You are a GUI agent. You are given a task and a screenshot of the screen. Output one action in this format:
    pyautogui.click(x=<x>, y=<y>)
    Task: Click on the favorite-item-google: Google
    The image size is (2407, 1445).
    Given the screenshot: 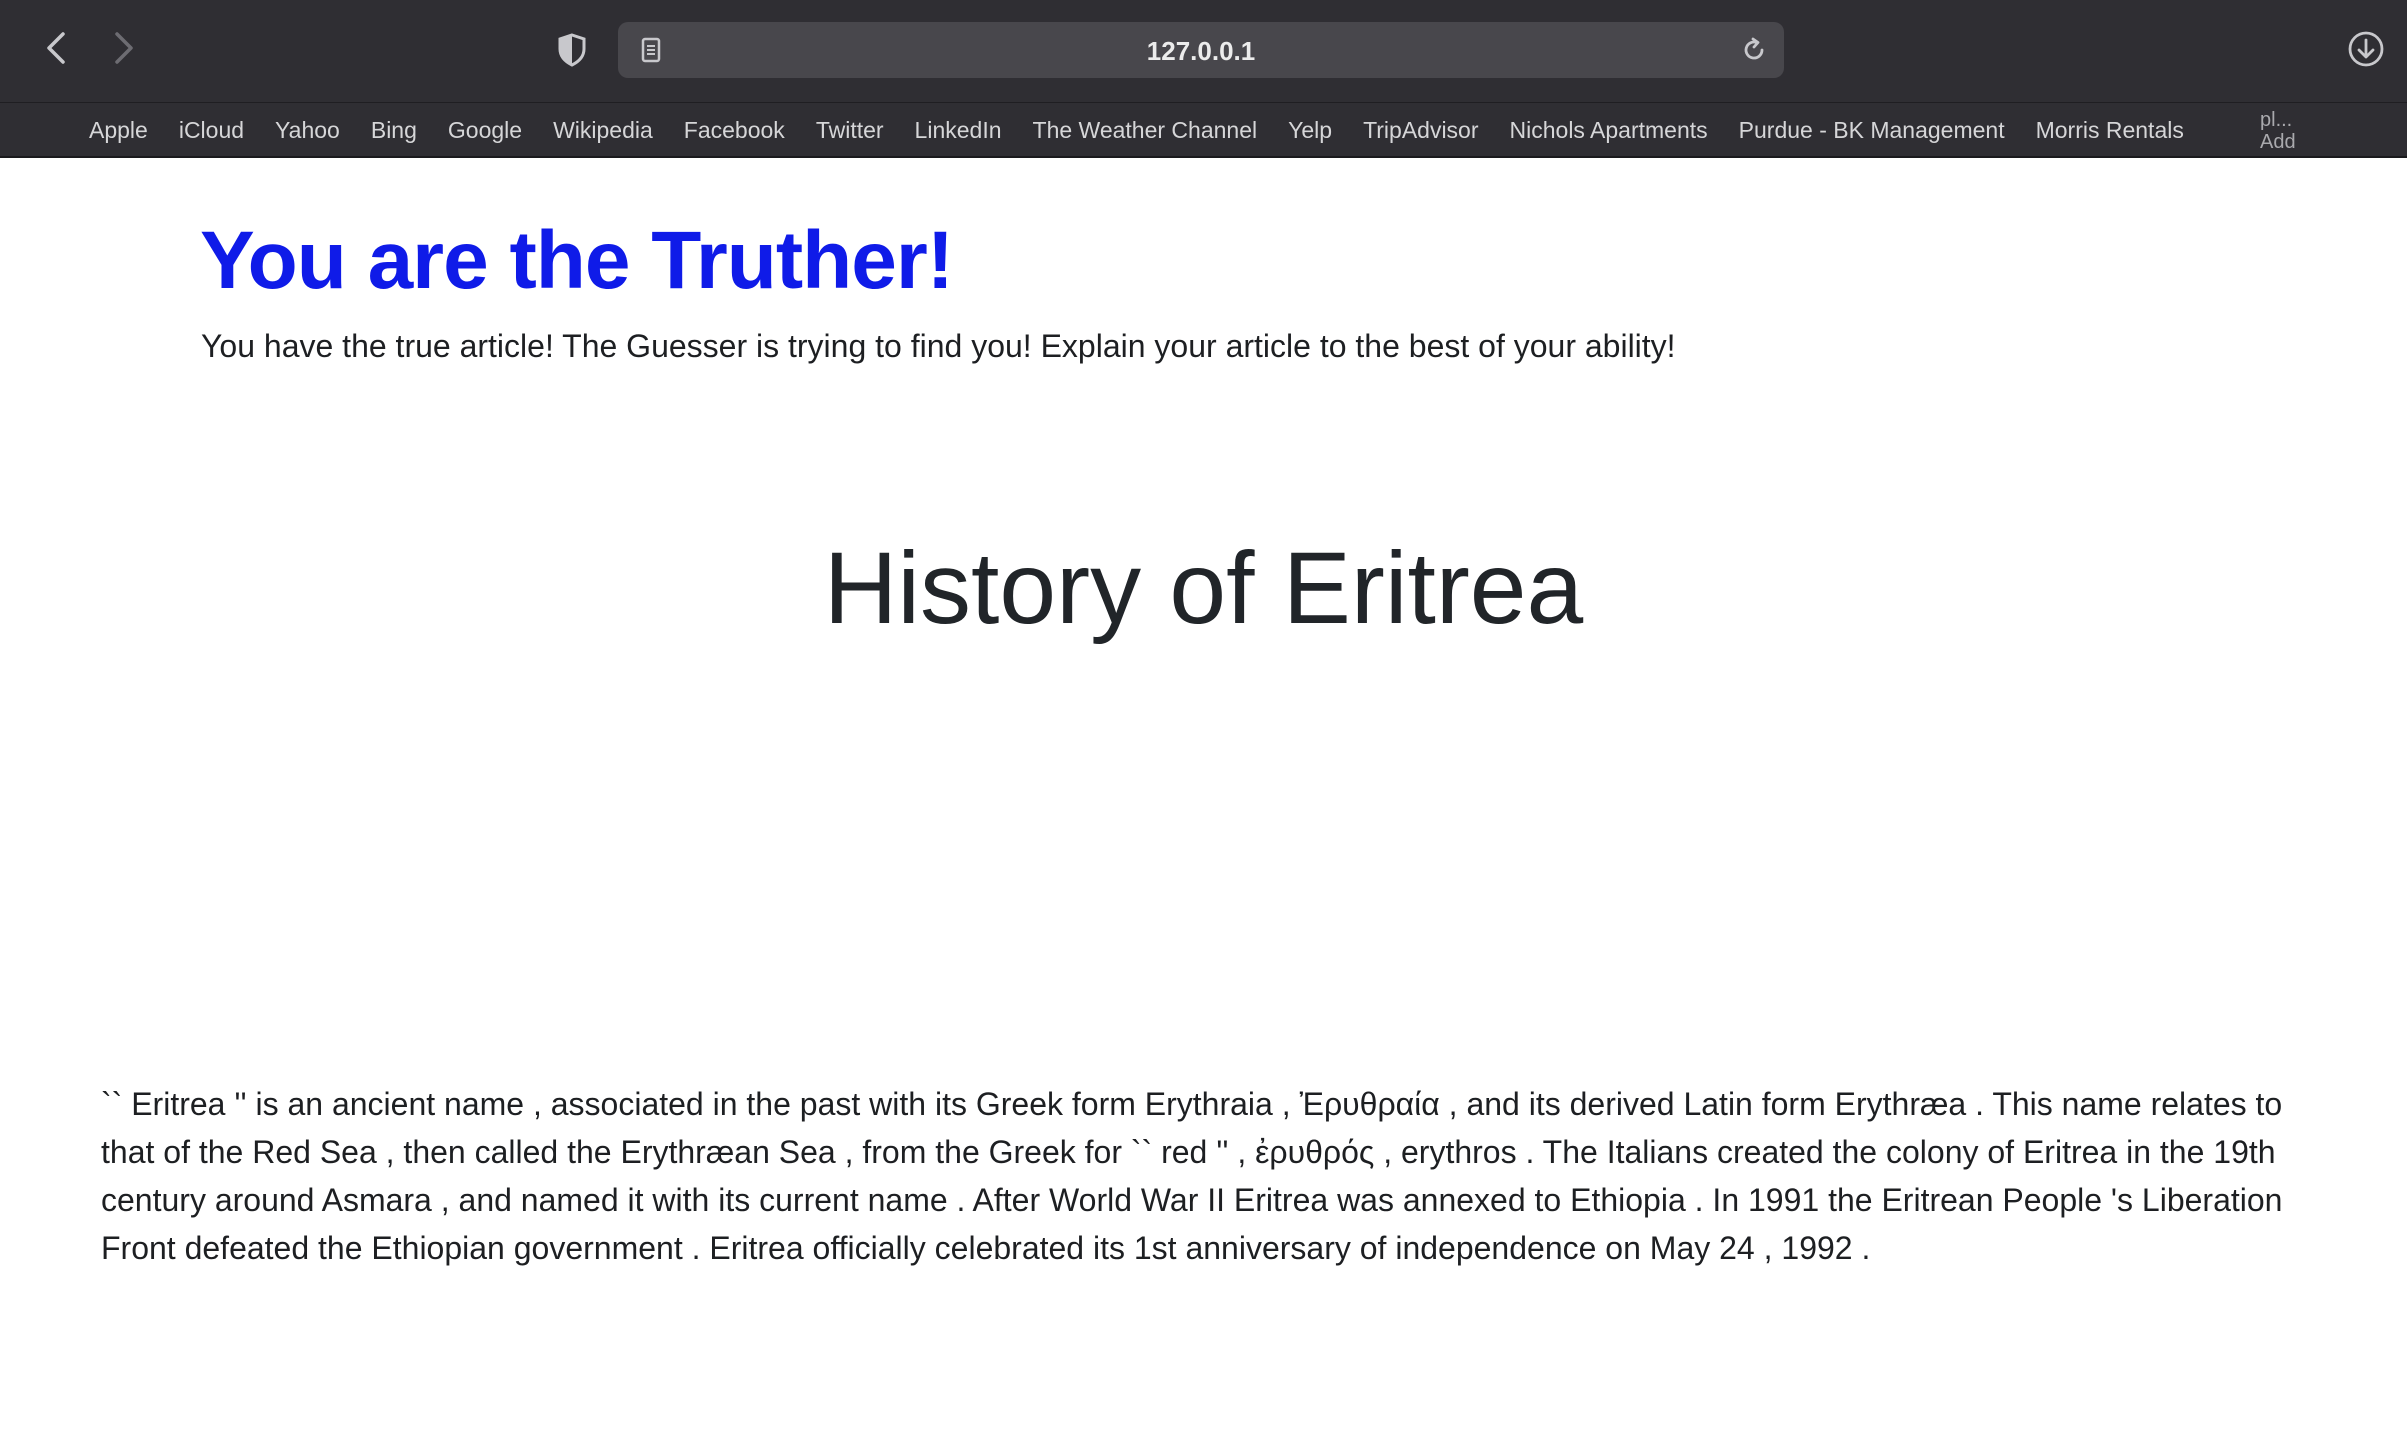 What is the action you would take?
    pyautogui.click(x=485, y=130)
    